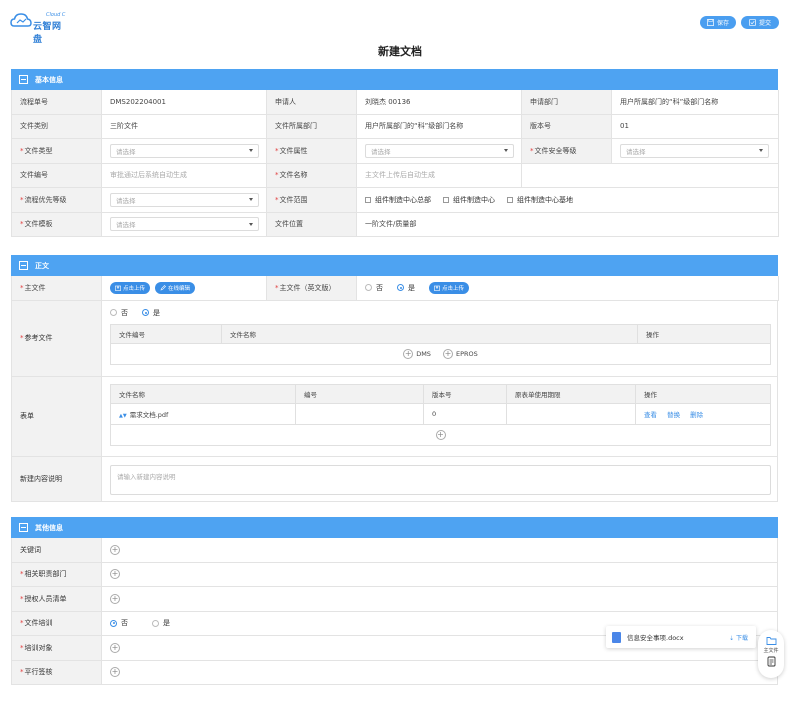 The height and width of the screenshot is (705, 800). What do you see at coordinates (394, 265) in the screenshot?
I see `body-header: 正文` at bounding box center [394, 265].